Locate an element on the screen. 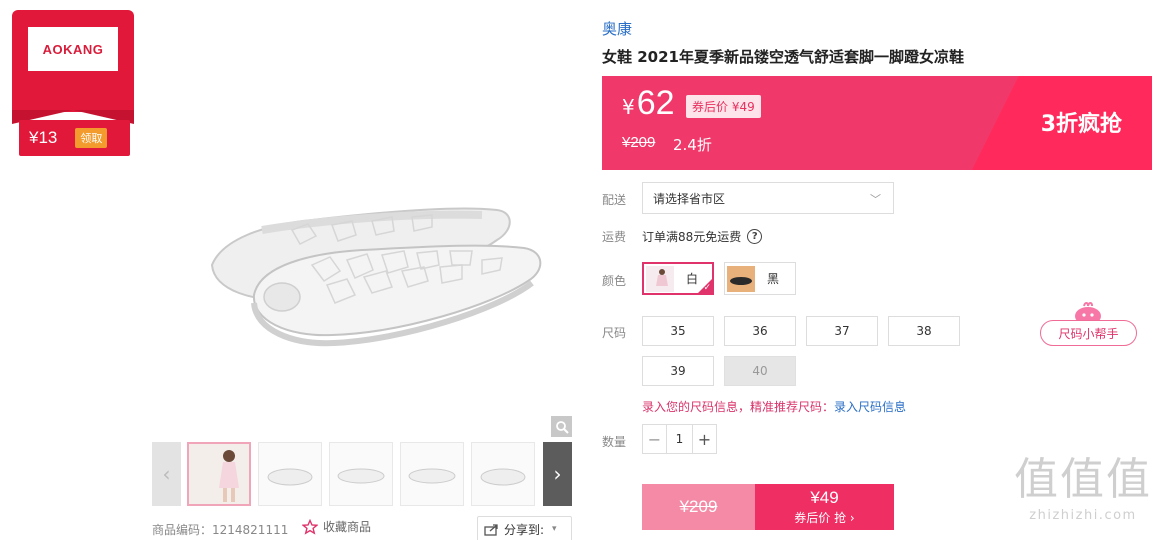 The image size is (1160, 540). quantity-stepper: − 1 + is located at coordinates (679, 439).